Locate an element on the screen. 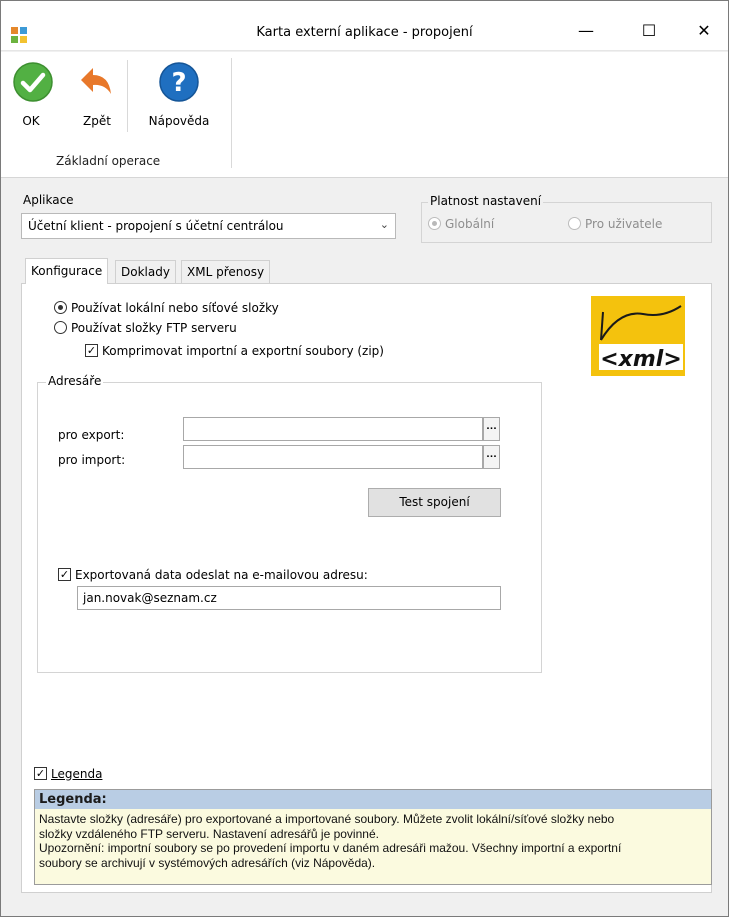 Image resolution: width=729 pixels, height=917 pixels. aplikace-label: Aplikace is located at coordinates (48, 200).